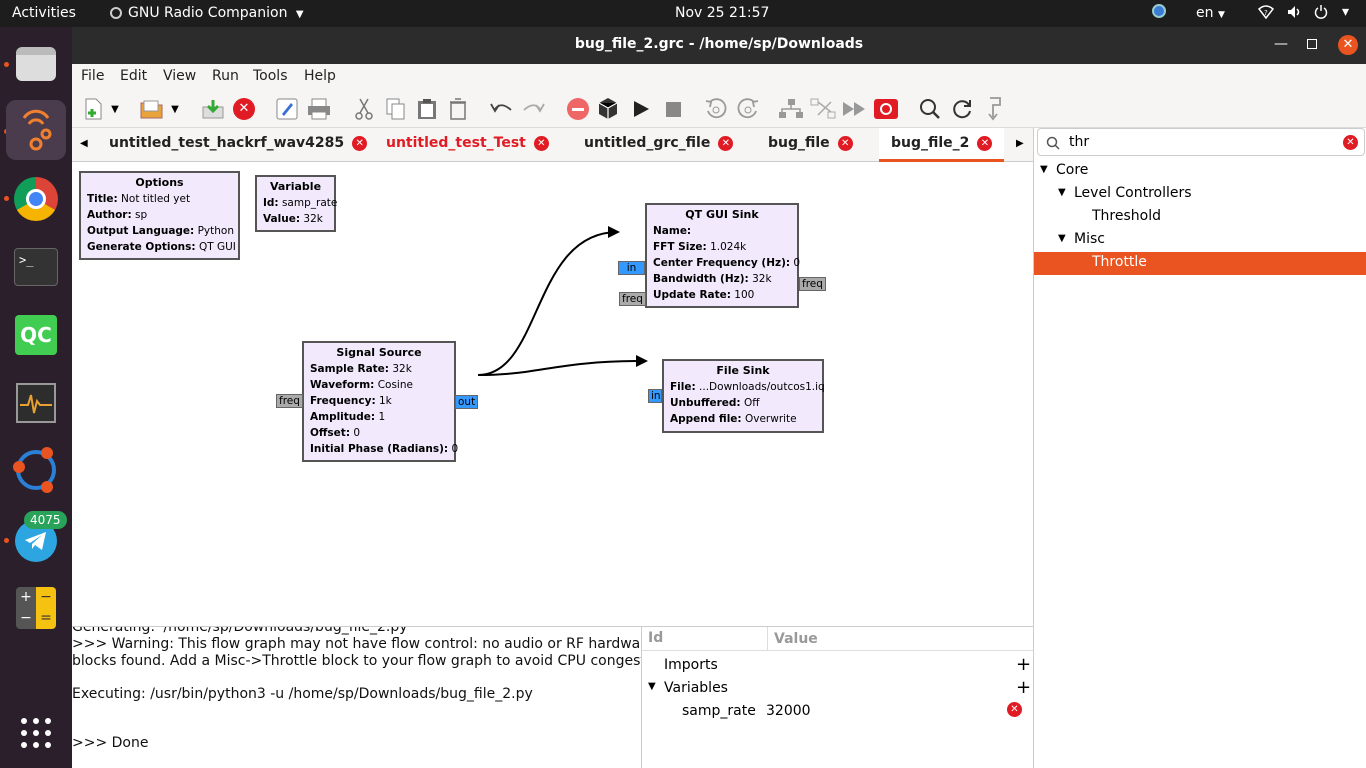  Describe the element at coordinates (837, 688) in the screenshot. I see `variables-row: ▼ Variables +` at that location.